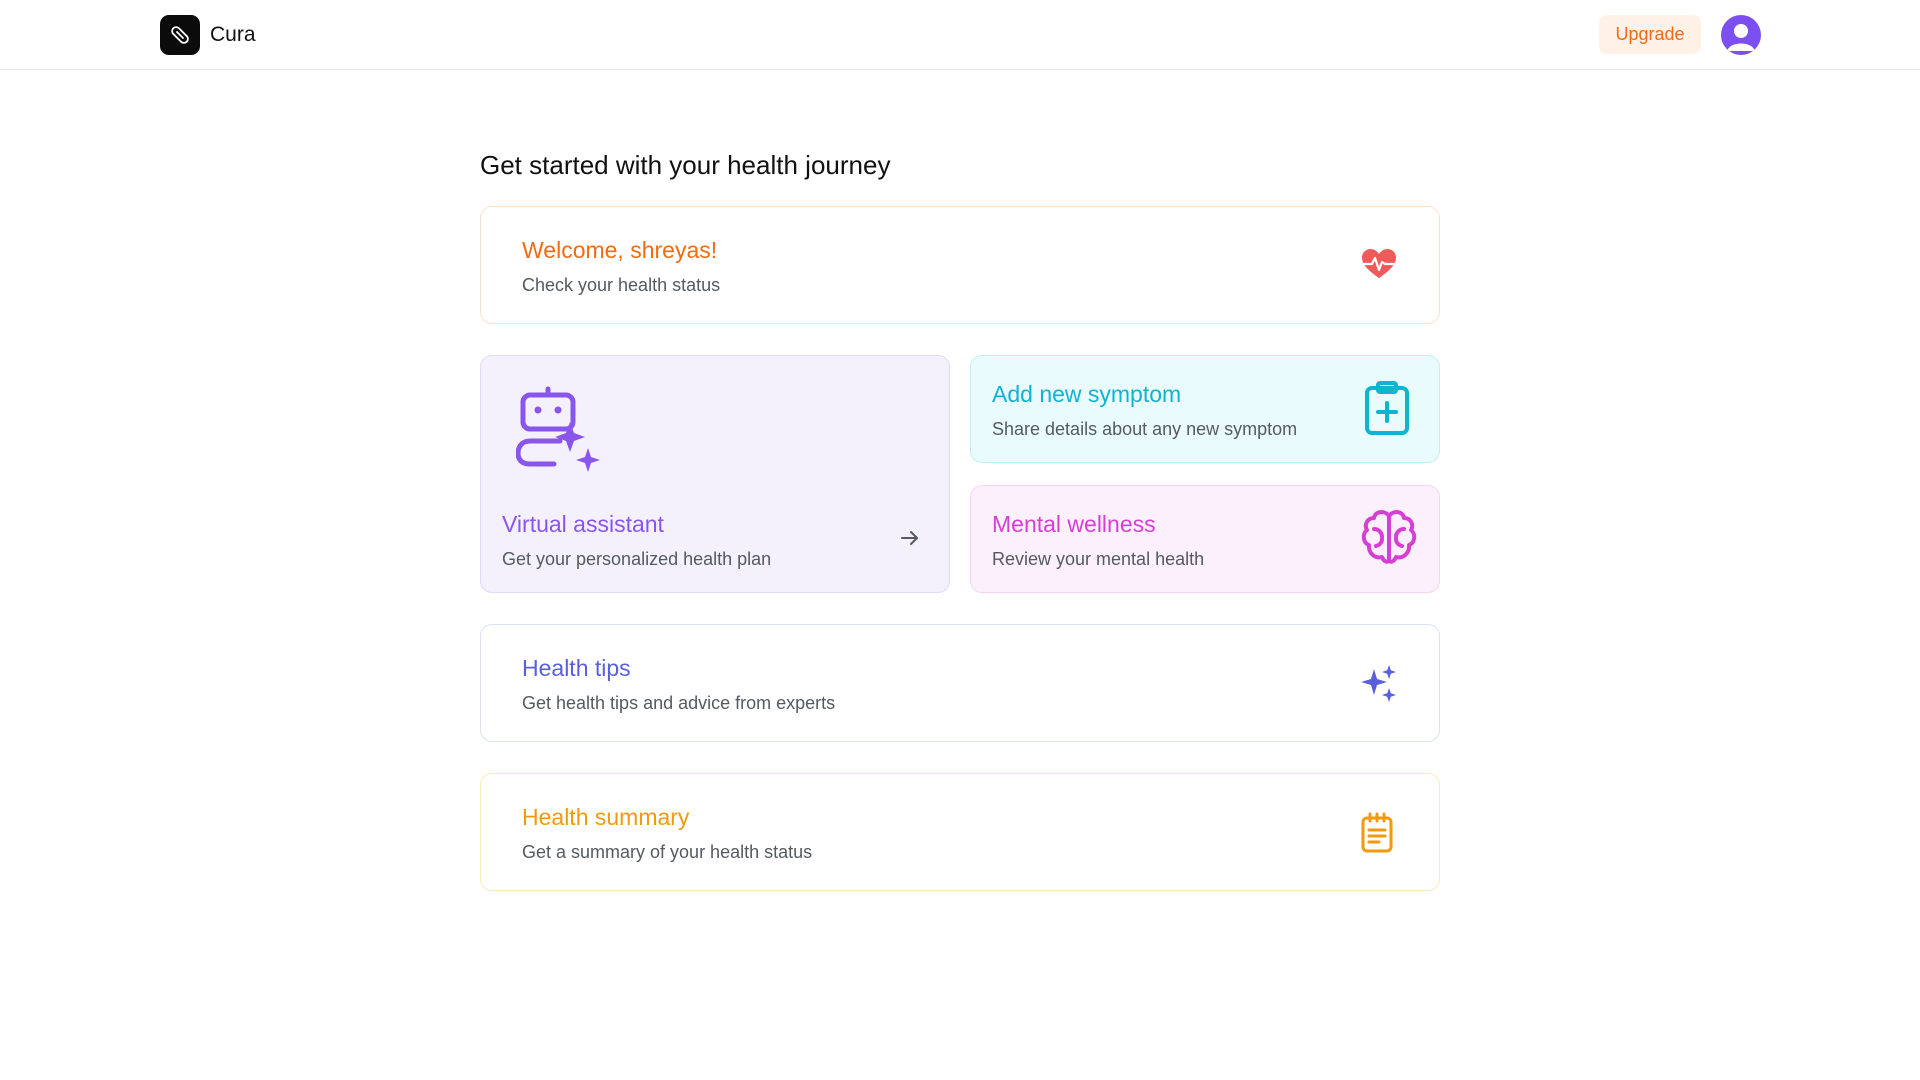 The height and width of the screenshot is (1080, 1920). What do you see at coordinates (960, 35) in the screenshot?
I see `top-navbar: Cura Upgrade` at bounding box center [960, 35].